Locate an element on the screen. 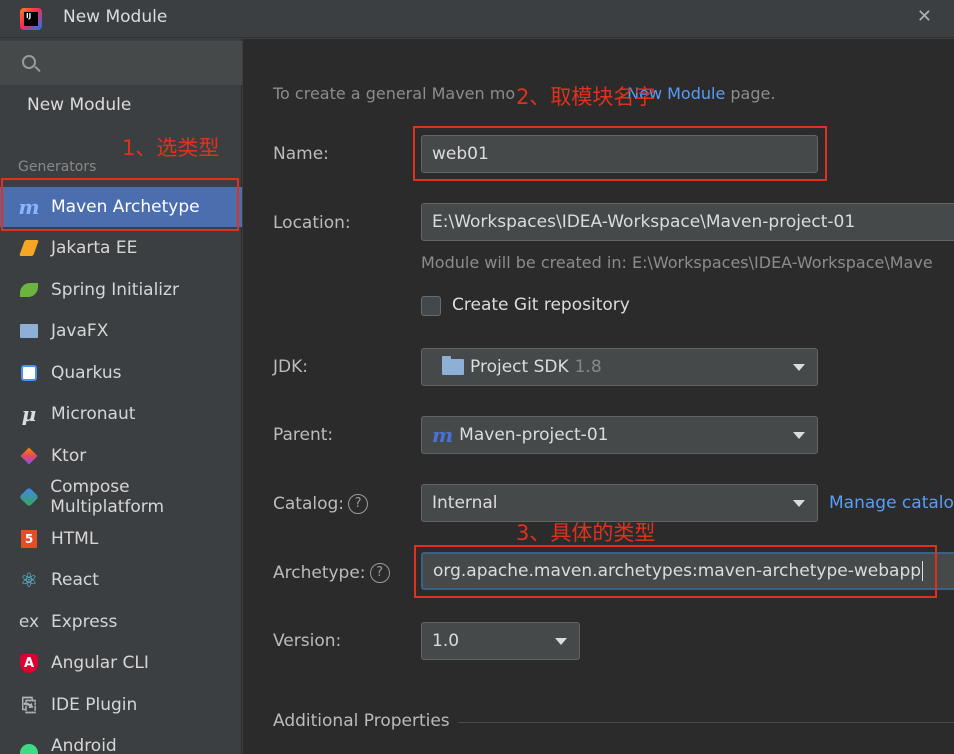 This screenshot has height=754, width=954. divider is located at coordinates (706, 722).